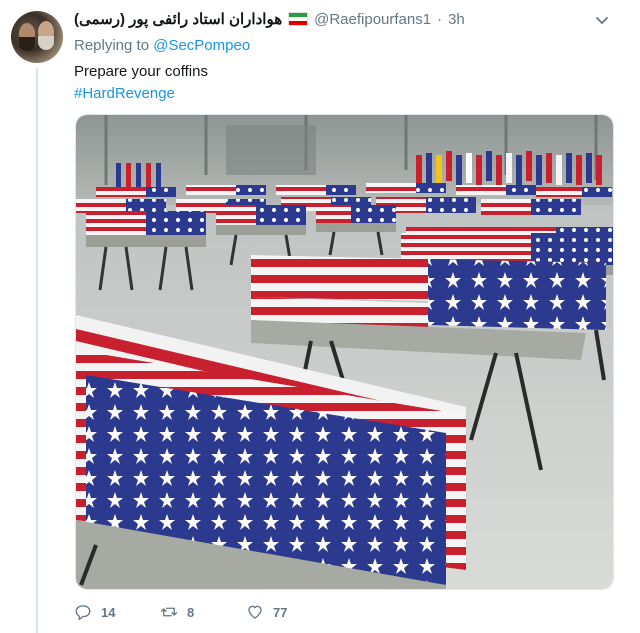 The width and height of the screenshot is (640, 633). What do you see at coordinates (124, 93) in the screenshot?
I see `hashtag-link: #HardRevenge` at bounding box center [124, 93].